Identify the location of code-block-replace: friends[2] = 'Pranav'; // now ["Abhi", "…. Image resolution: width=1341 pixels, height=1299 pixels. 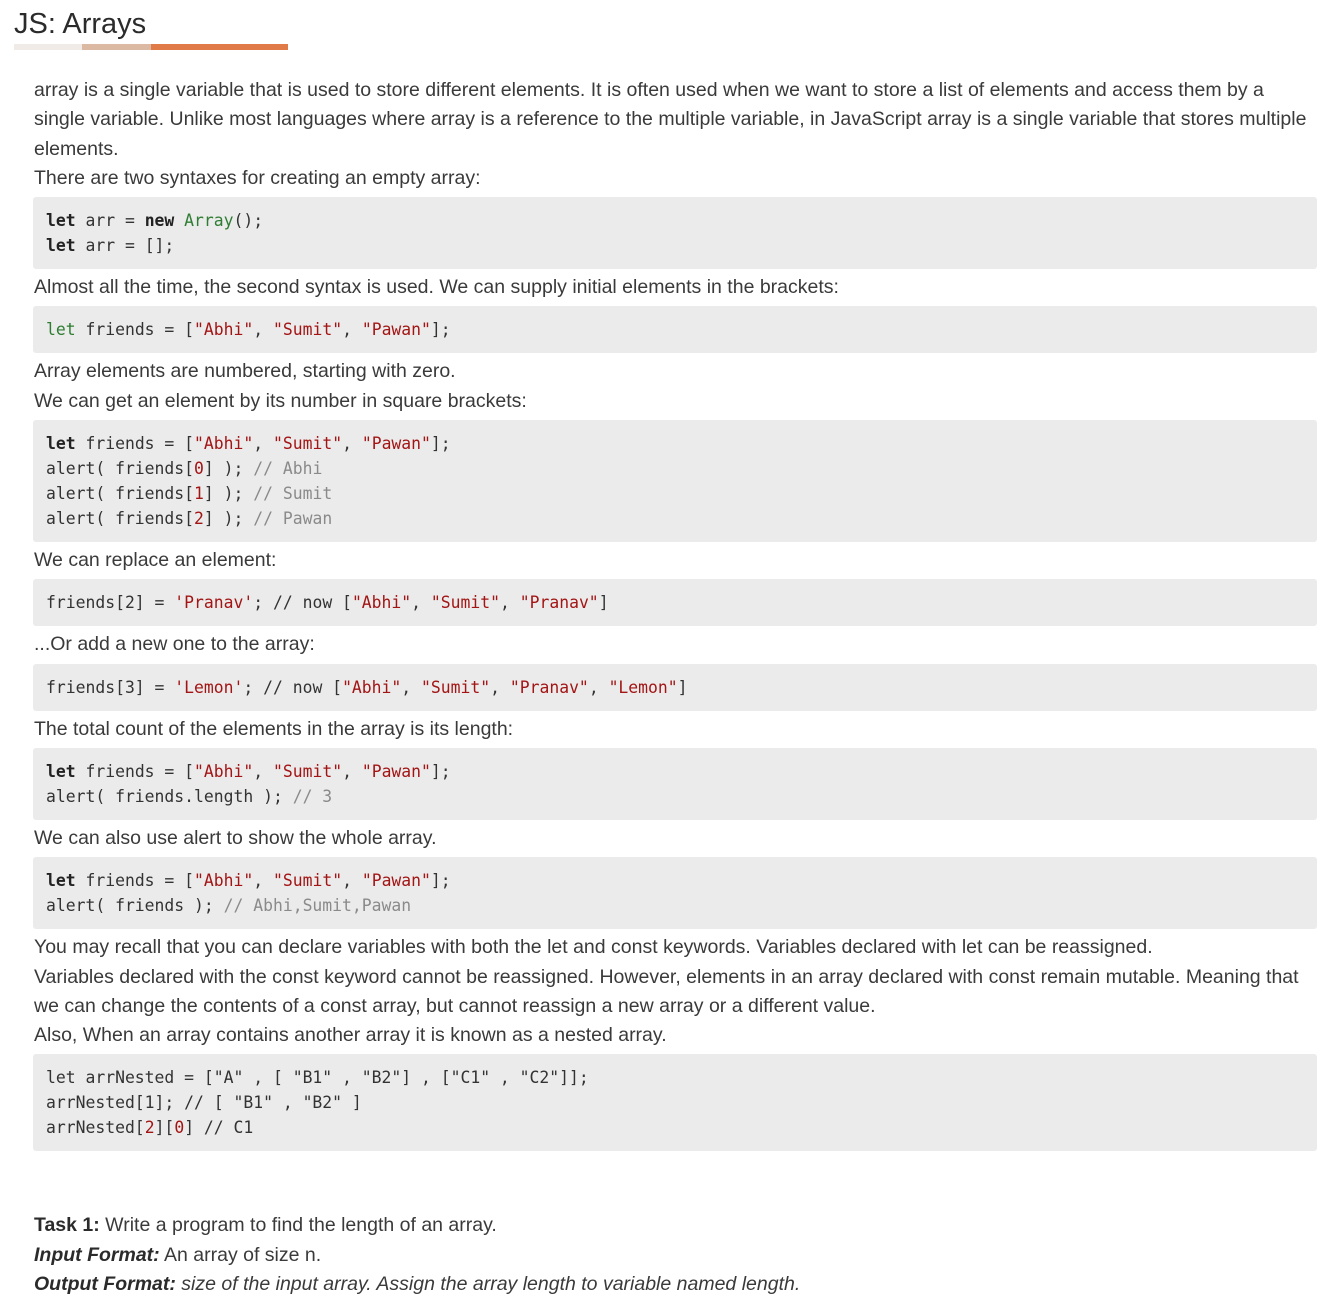
(675, 603).